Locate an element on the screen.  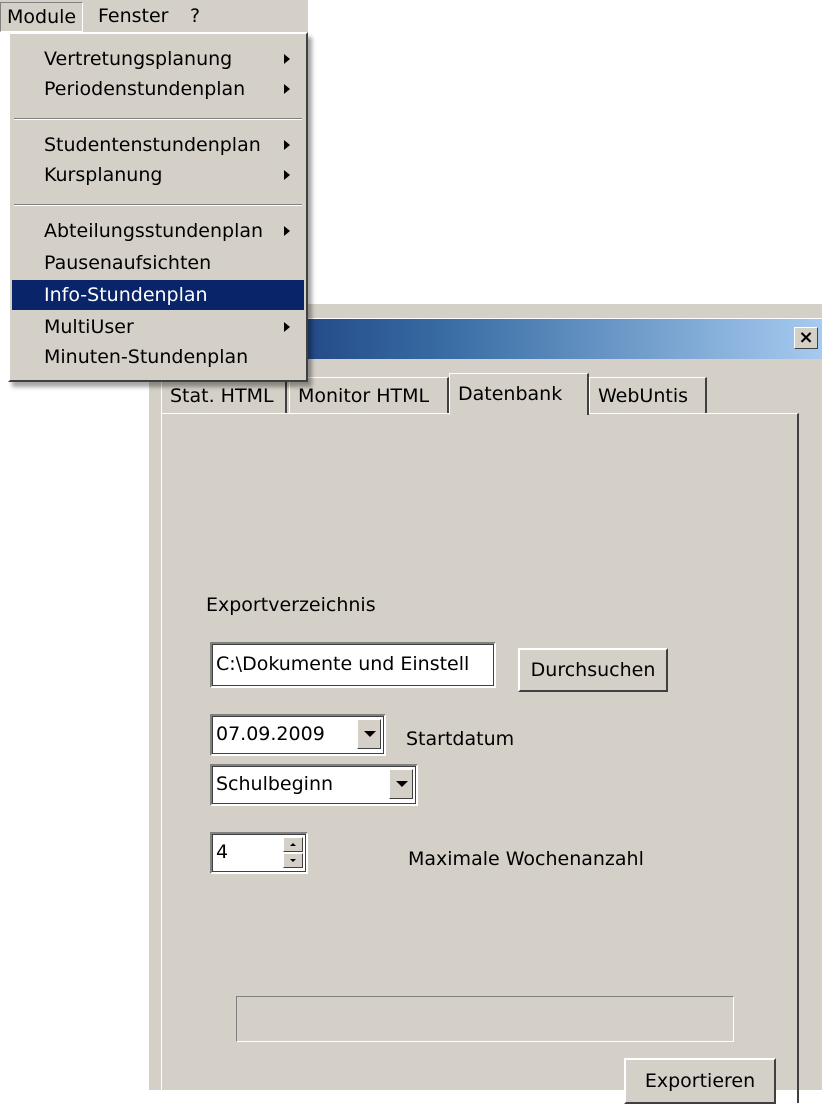
menu-item-studentenstundenplan: Studentenstundenplan is located at coordinates (158, 145).